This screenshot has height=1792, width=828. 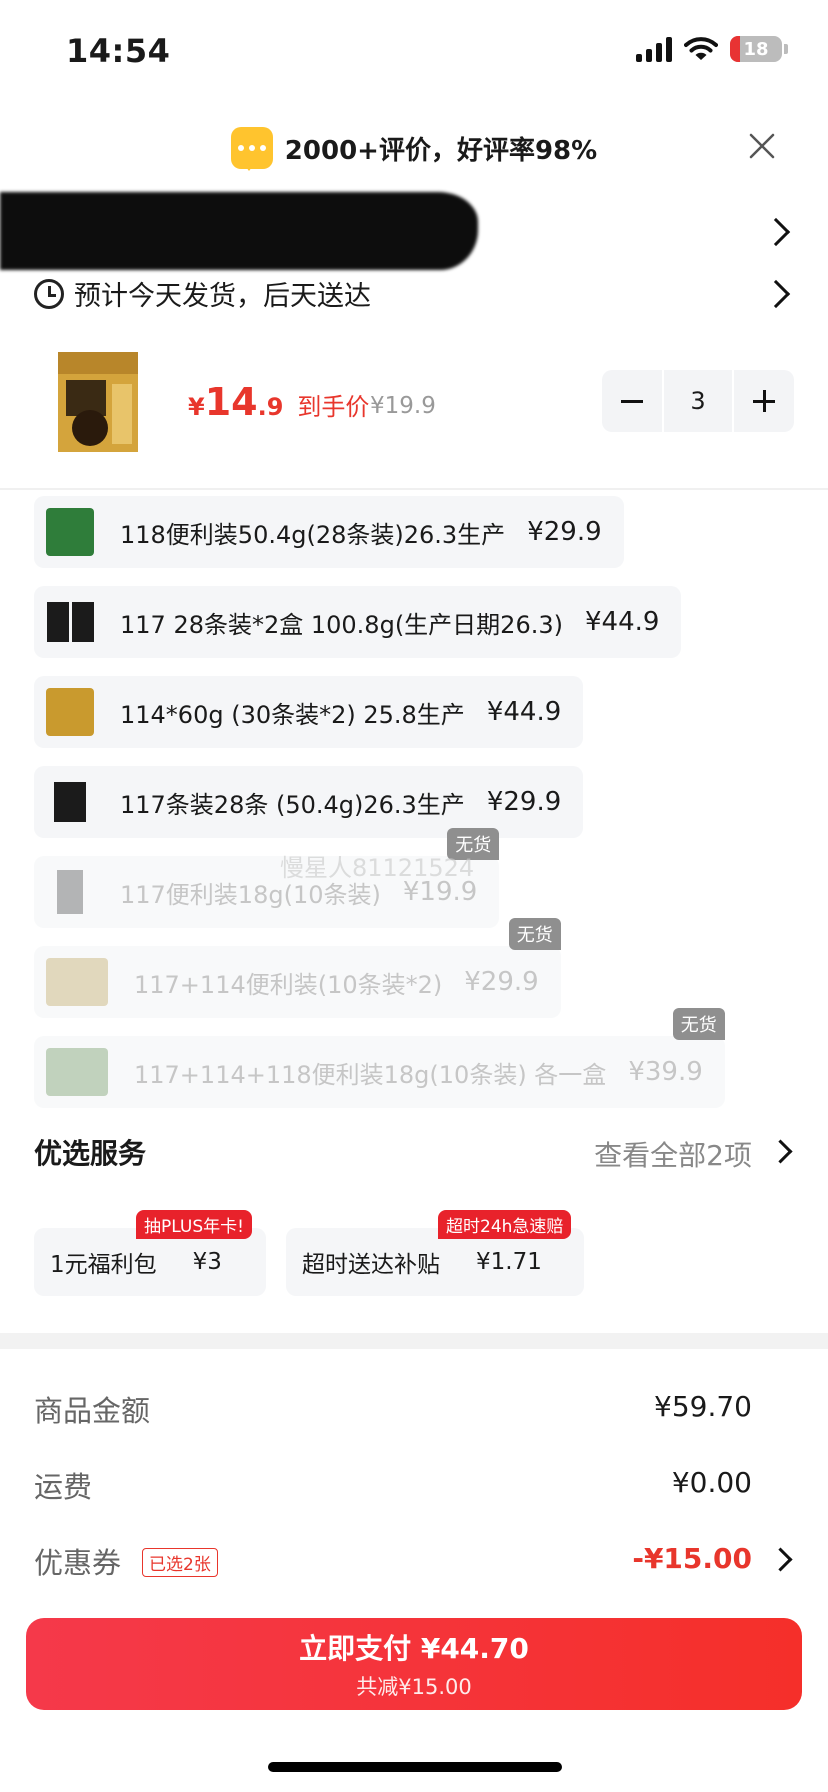 What do you see at coordinates (239, 231) in the screenshot?
I see `redacted-address` at bounding box center [239, 231].